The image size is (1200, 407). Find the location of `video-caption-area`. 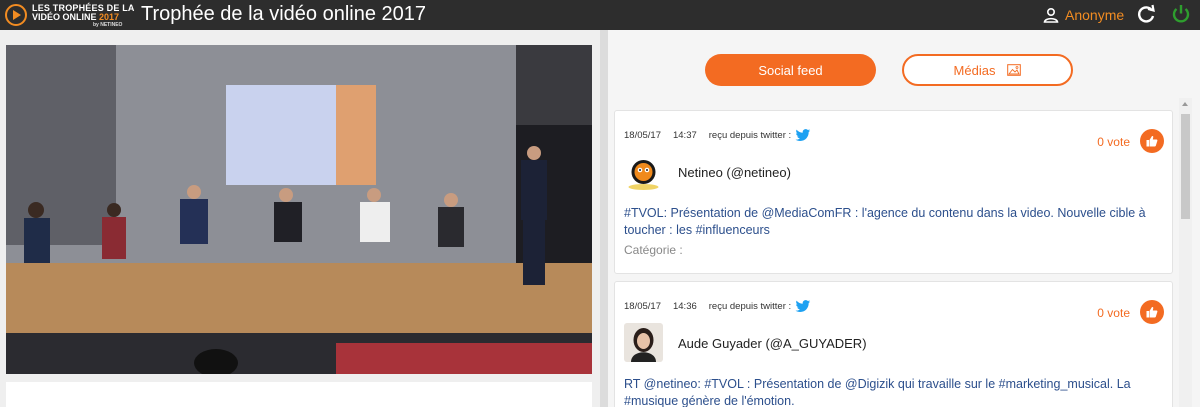

video-caption-area is located at coordinates (299, 394).